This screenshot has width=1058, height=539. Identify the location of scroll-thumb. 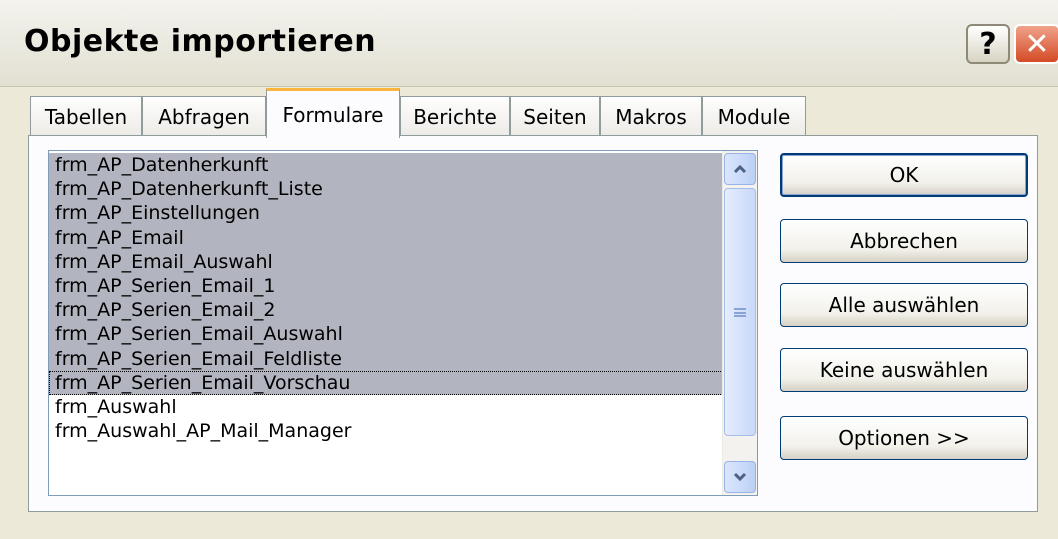
(740, 312).